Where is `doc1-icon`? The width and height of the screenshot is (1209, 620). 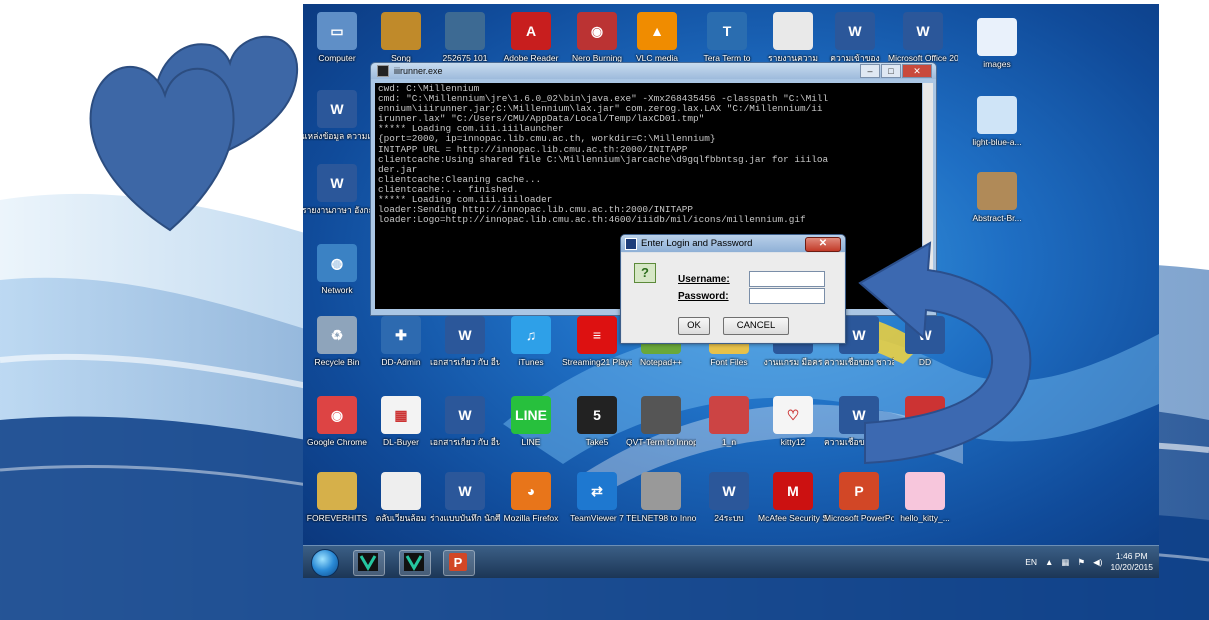 doc1-icon is located at coordinates (793, 31).